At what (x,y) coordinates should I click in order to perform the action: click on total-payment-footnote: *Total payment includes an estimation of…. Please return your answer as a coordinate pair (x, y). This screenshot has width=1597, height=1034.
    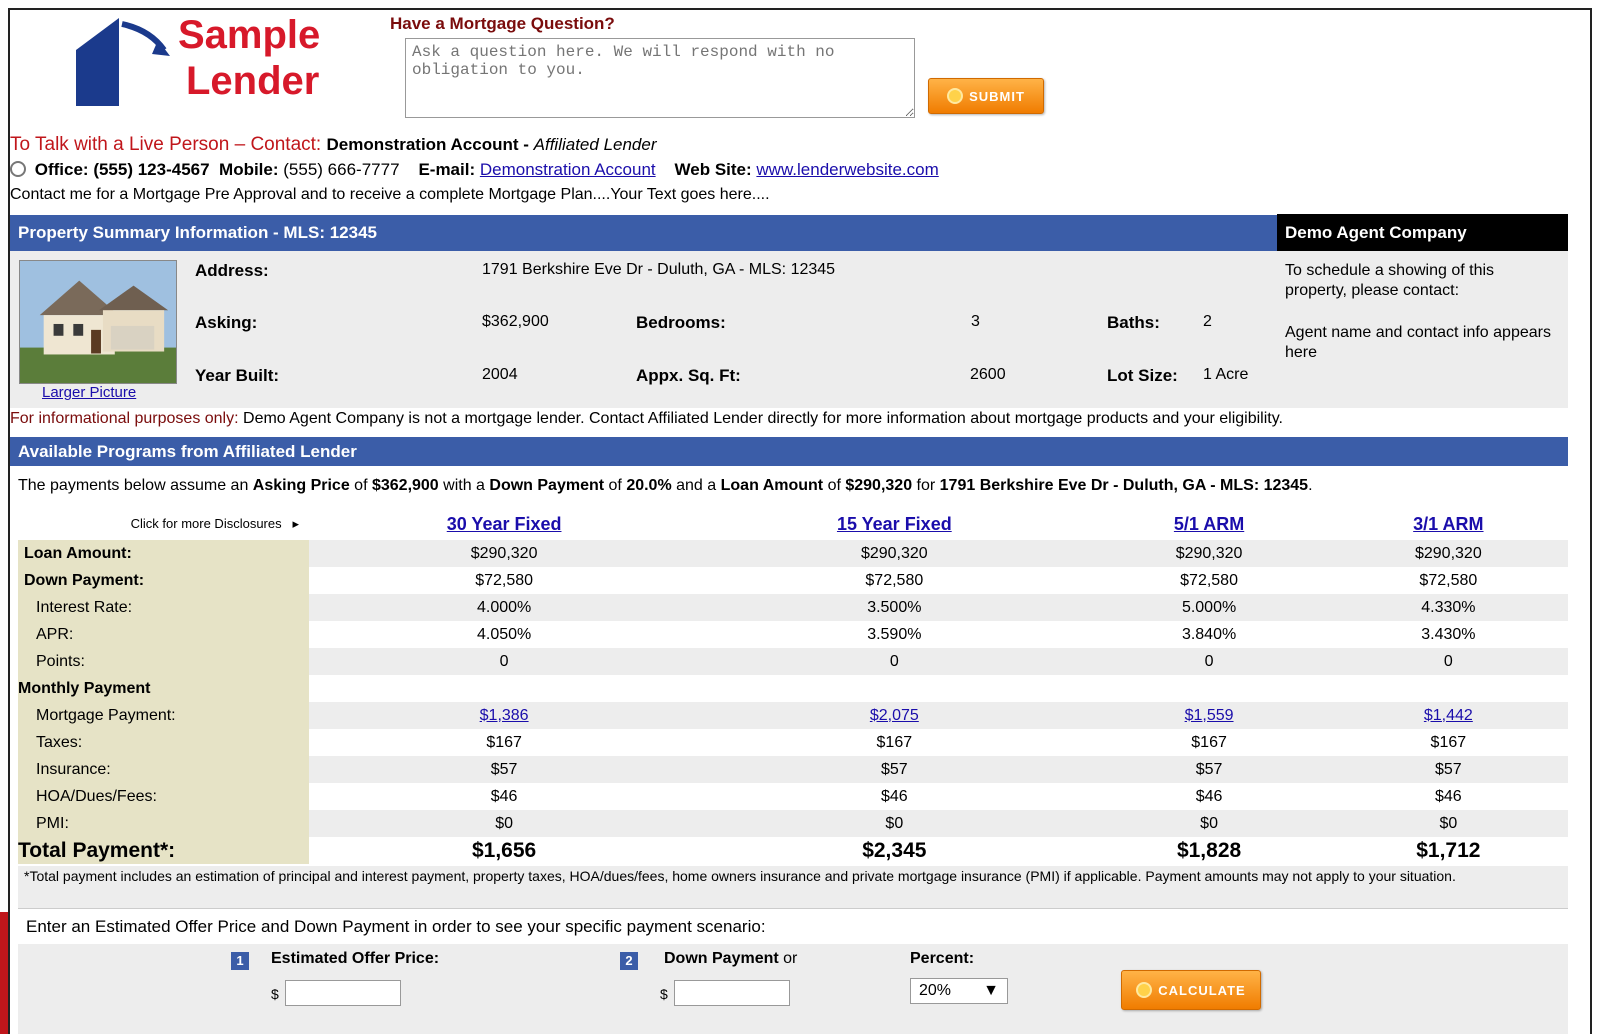
    Looking at the image, I should click on (793, 887).